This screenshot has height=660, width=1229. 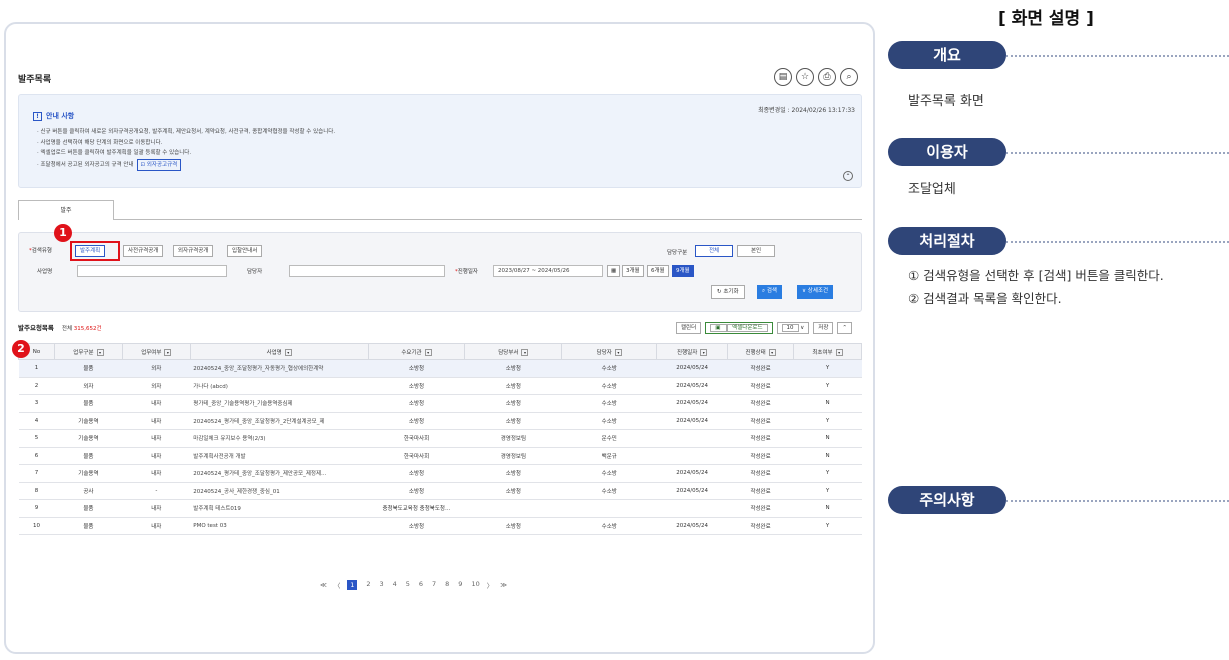 I want to click on page-number: 1, so click(x=352, y=585).